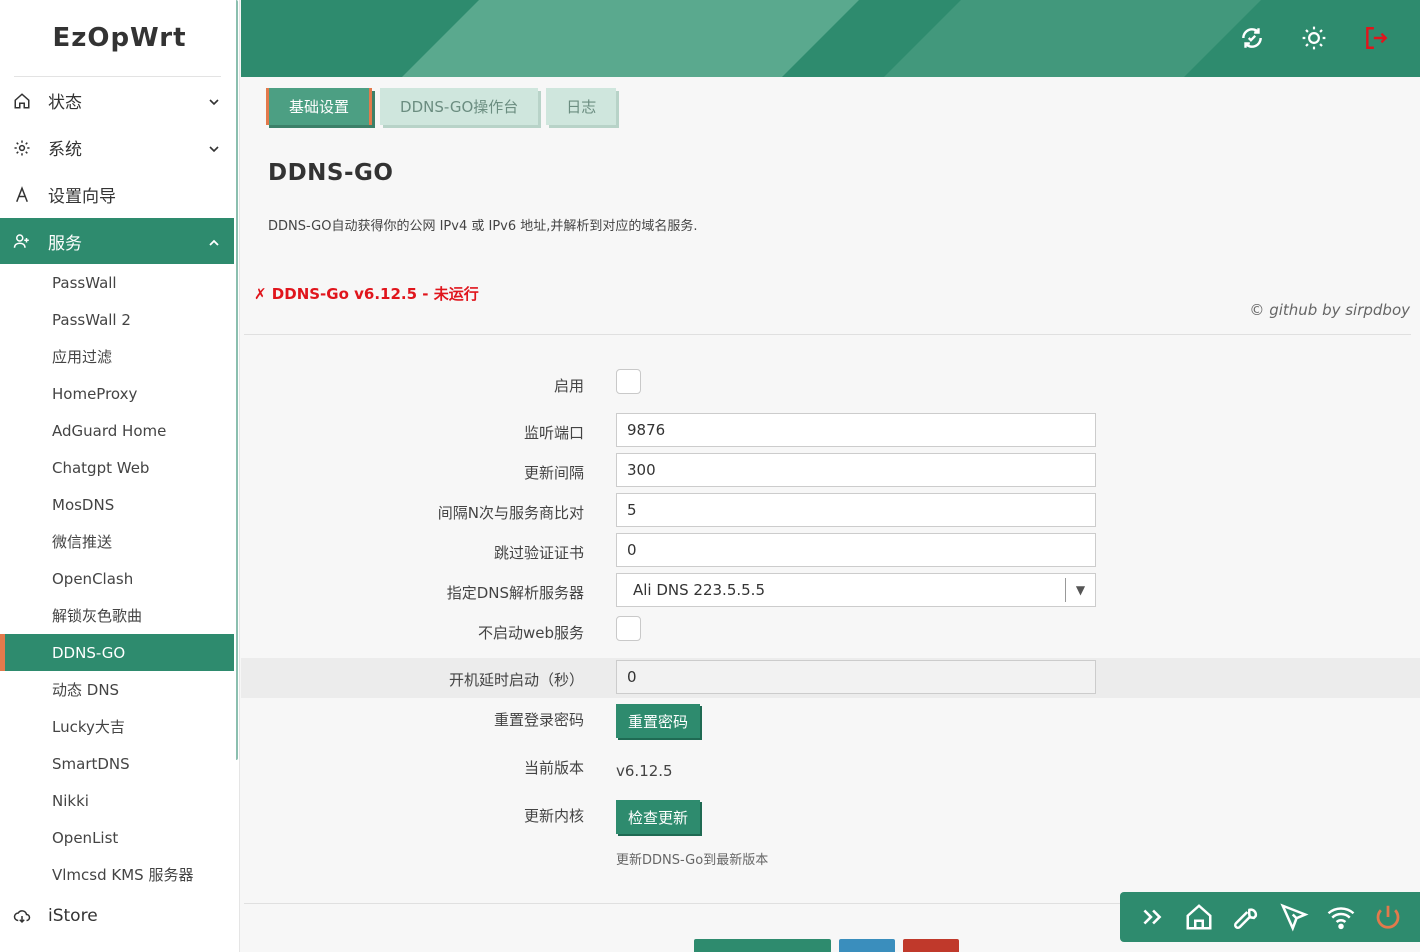 This screenshot has height=952, width=1420. What do you see at coordinates (827, 334) in the screenshot?
I see `divider` at bounding box center [827, 334].